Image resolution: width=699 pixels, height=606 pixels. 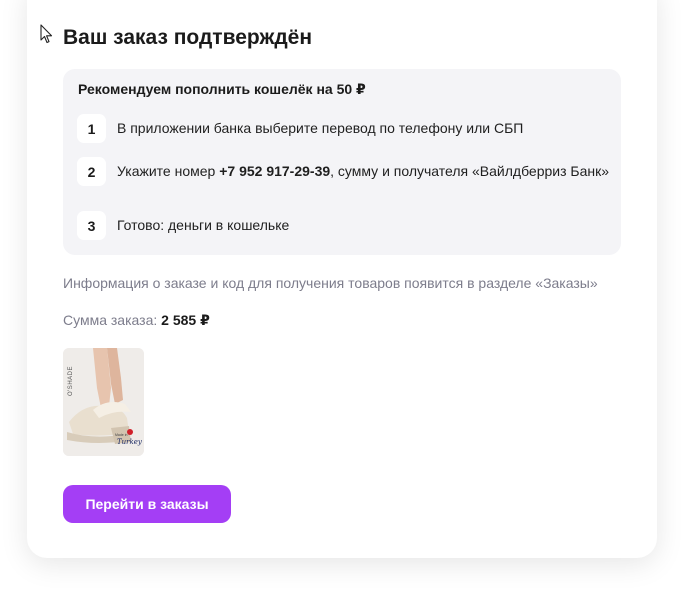 I want to click on arrow-cursor-icon, so click(x=46, y=34).